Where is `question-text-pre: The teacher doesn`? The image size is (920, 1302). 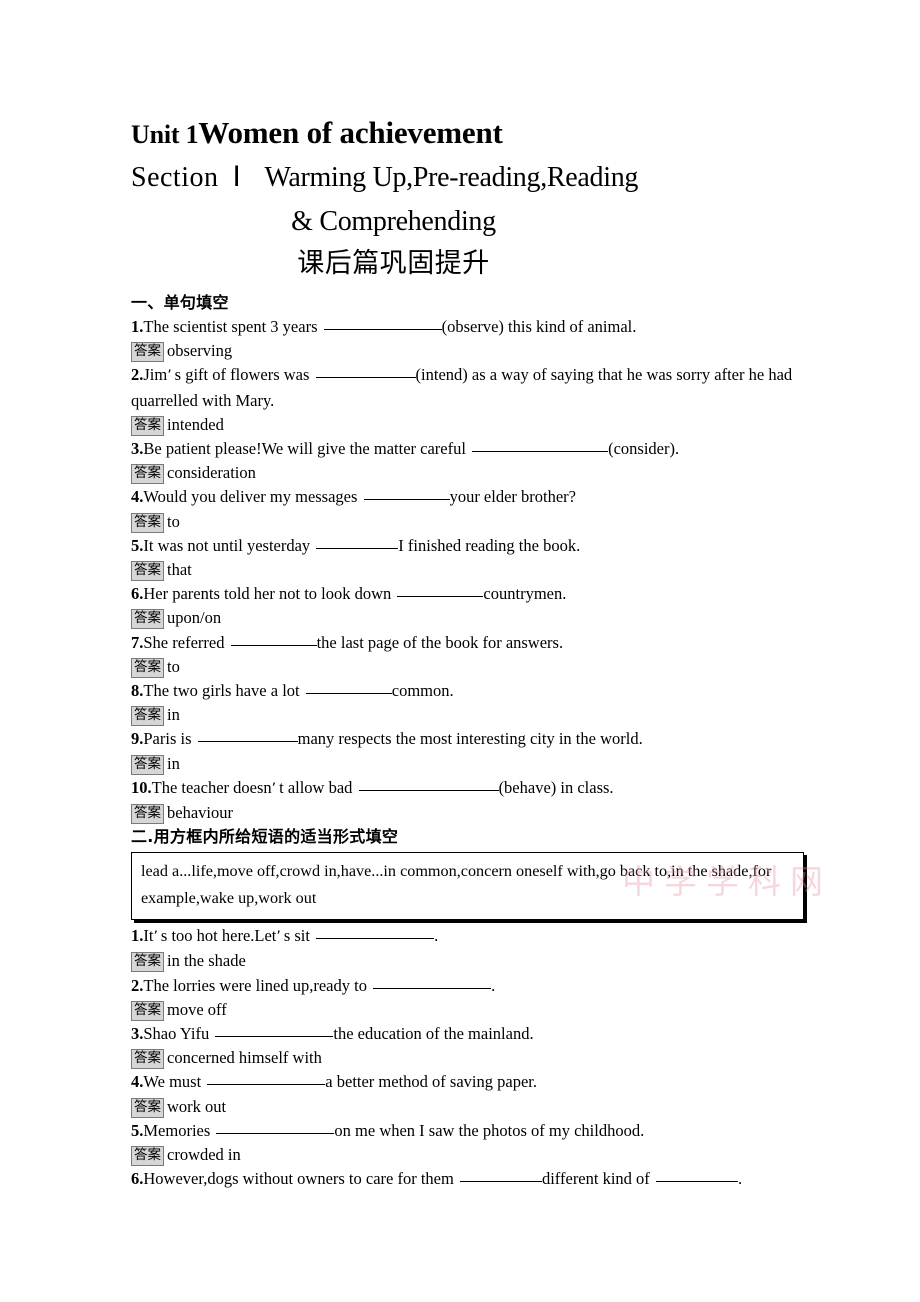 question-text-pre: The teacher doesn is located at coordinates (211, 787).